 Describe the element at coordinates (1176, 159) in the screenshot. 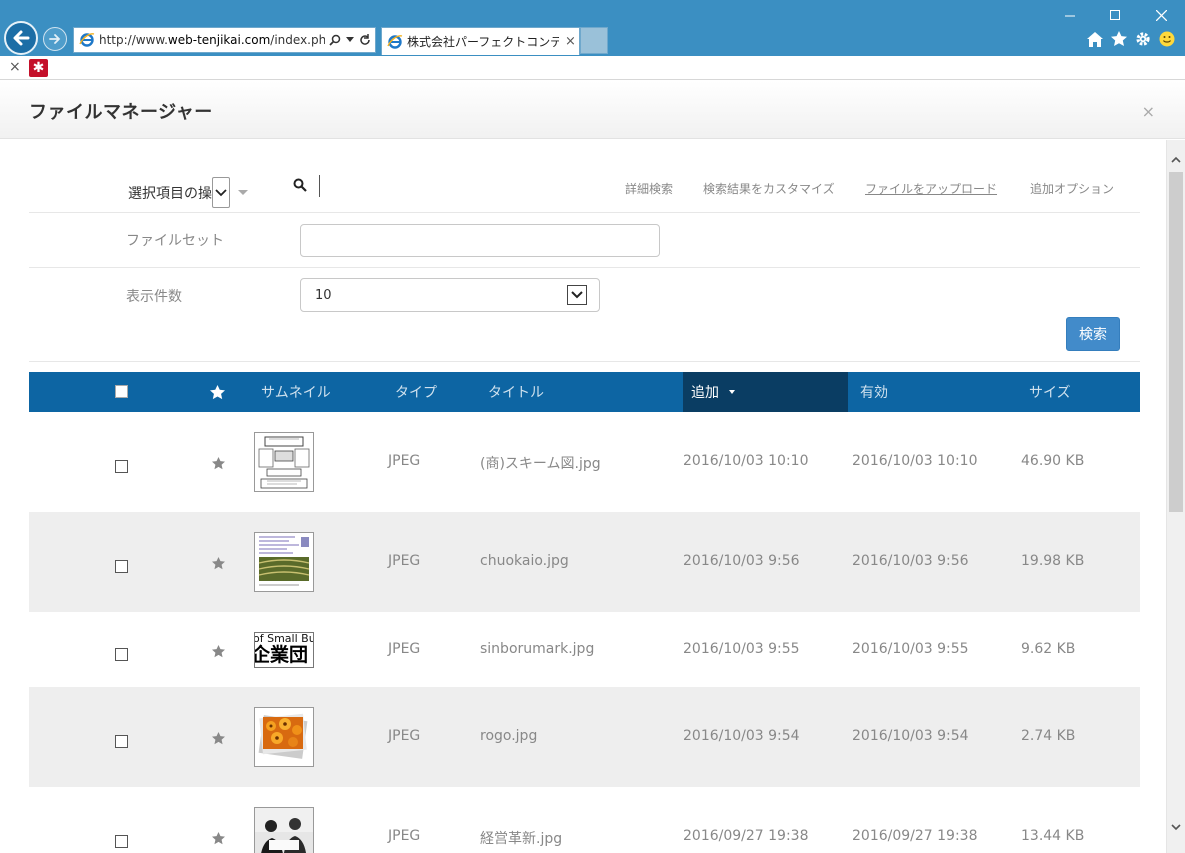

I see `chevron-up-icon` at that location.